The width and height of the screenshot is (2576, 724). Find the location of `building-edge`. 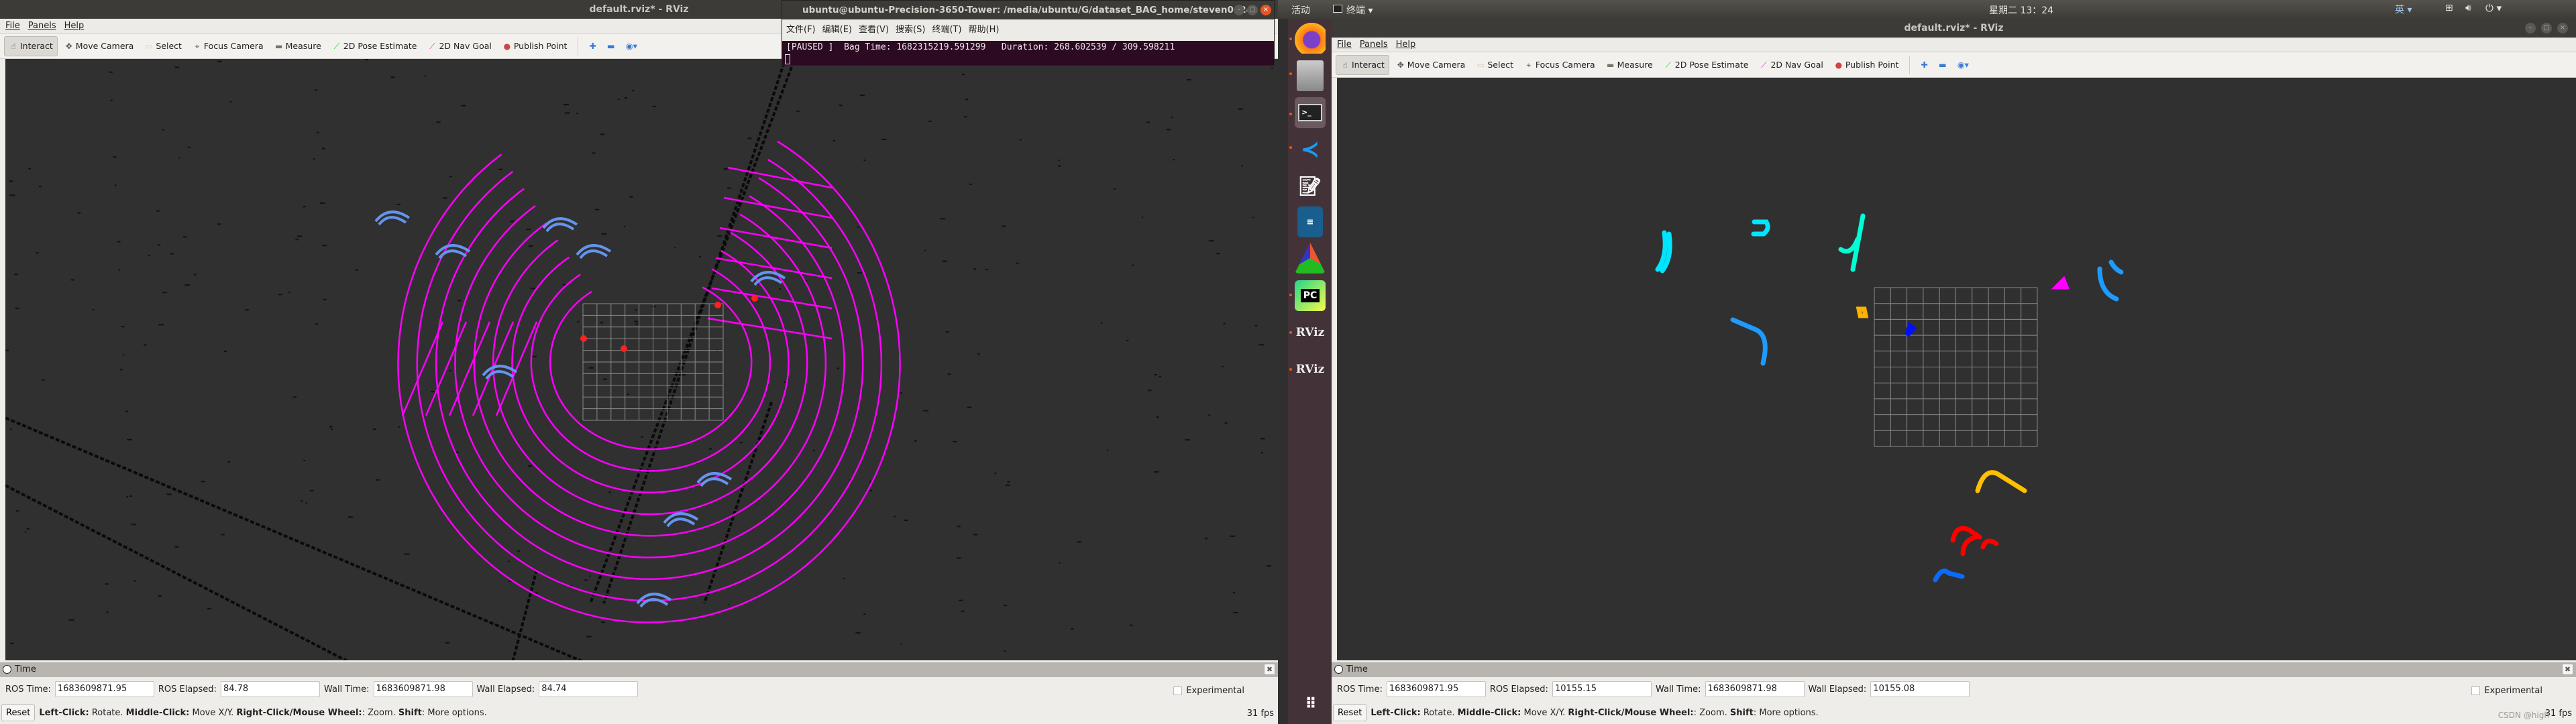

building-edge is located at coordinates (177, 571).